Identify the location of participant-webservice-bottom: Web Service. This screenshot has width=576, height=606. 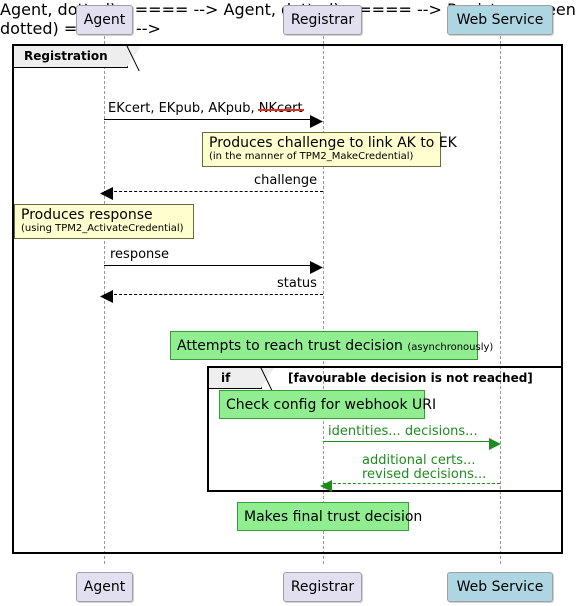
(500, 587).